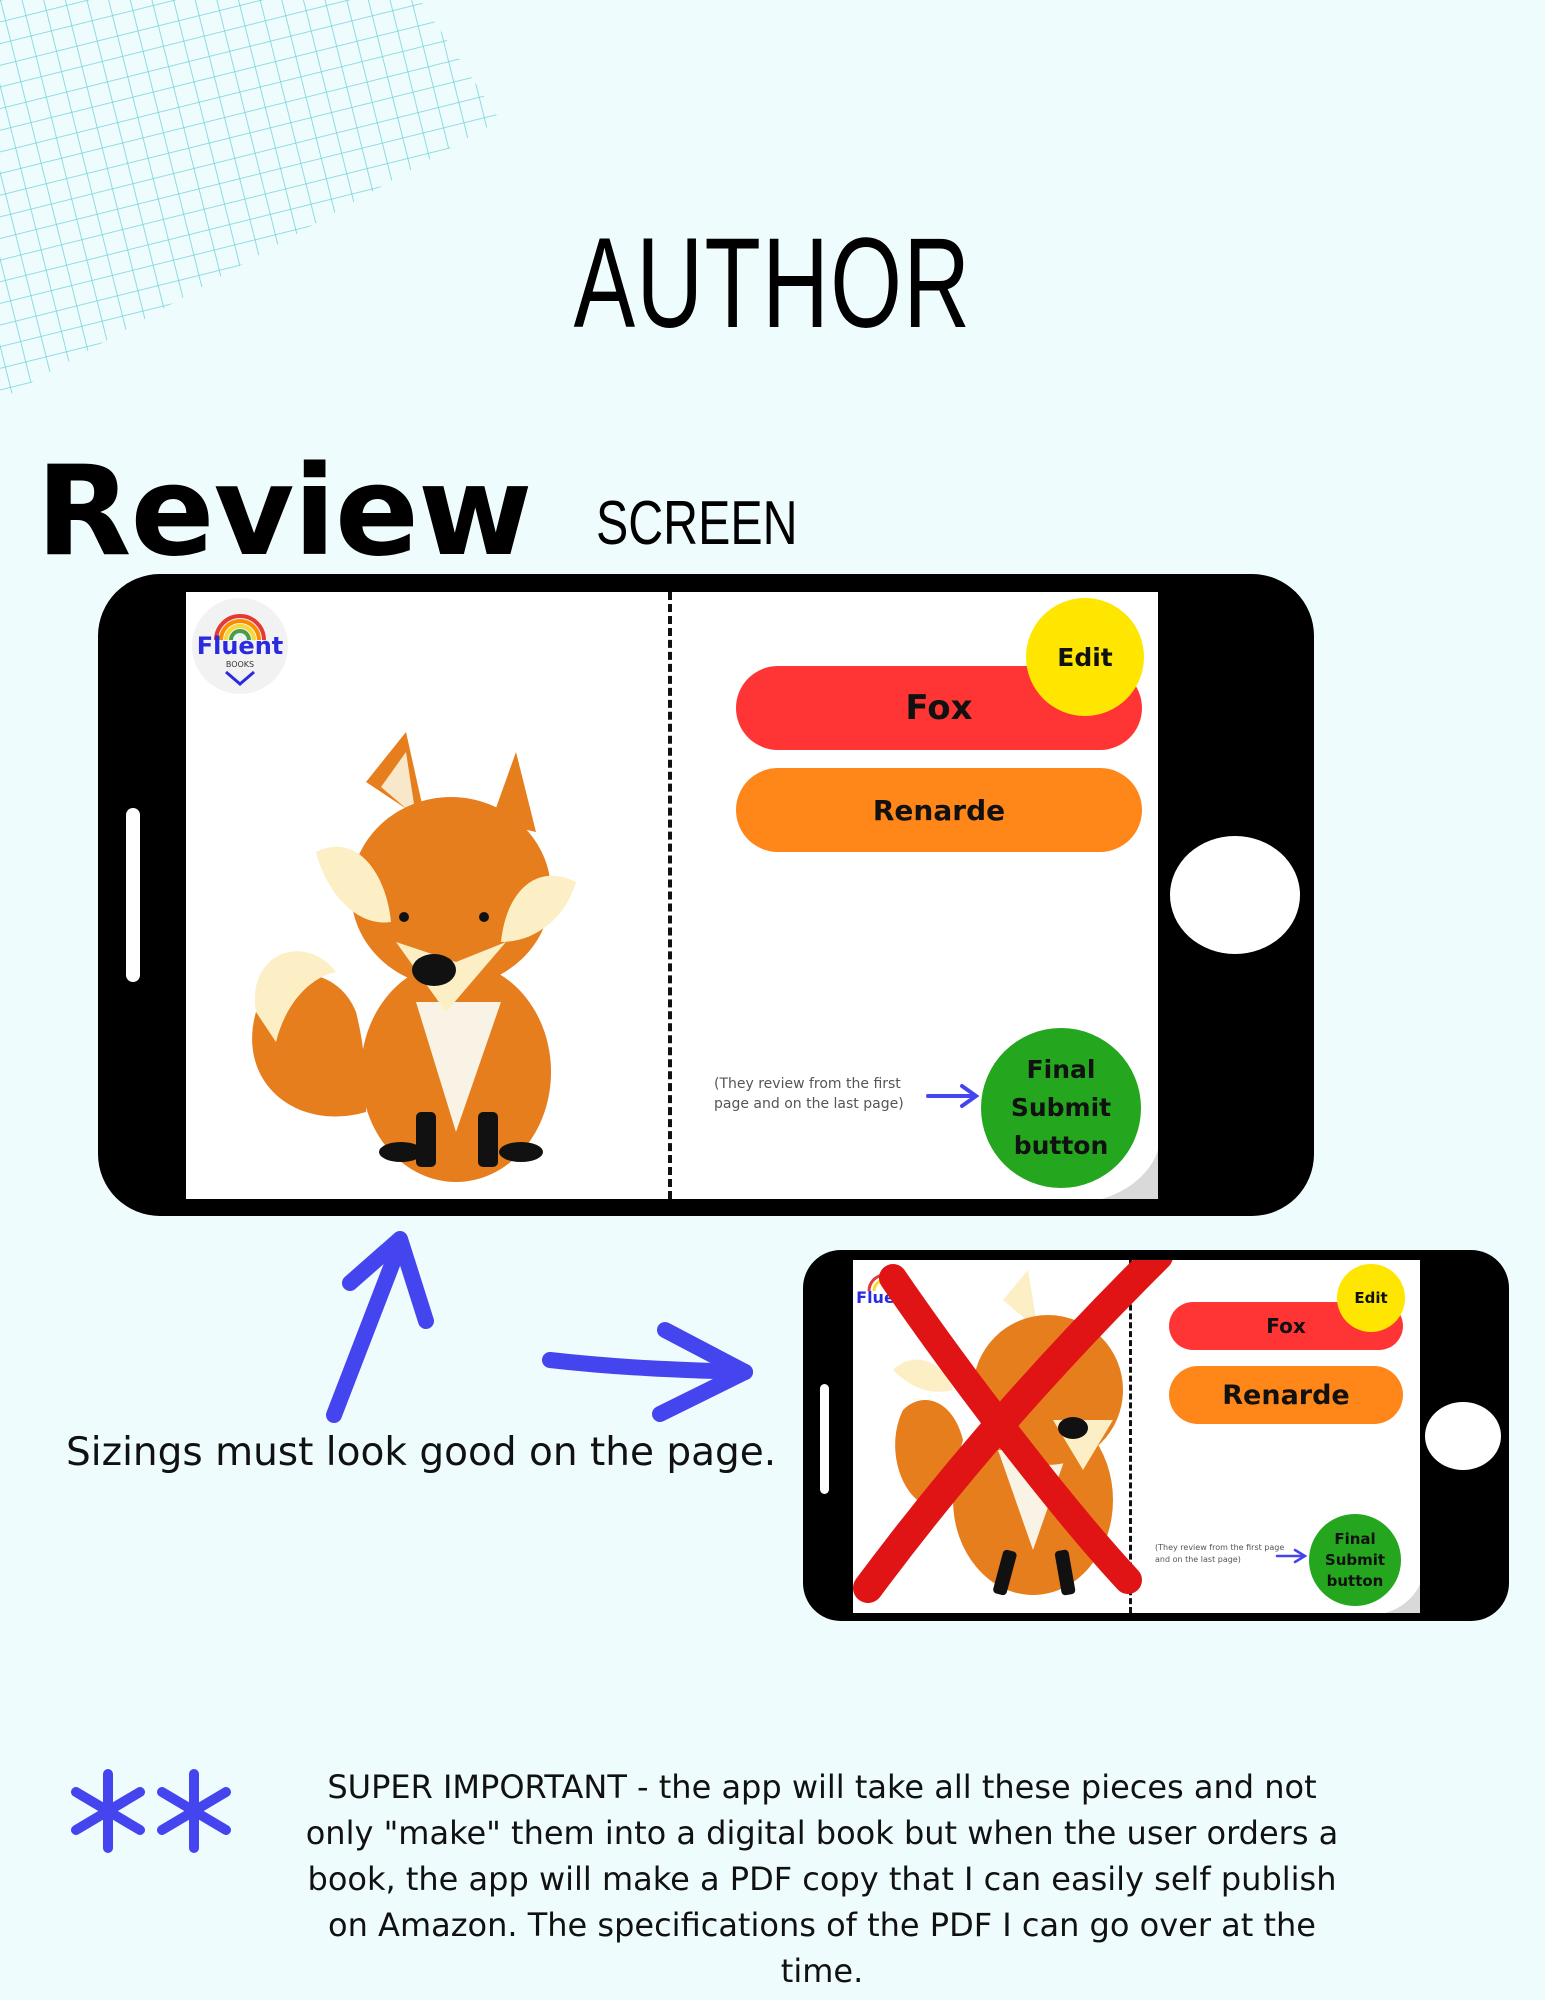 The width and height of the screenshot is (1545, 2000). I want to click on screen-subheading: SCREEN, so click(697, 523).